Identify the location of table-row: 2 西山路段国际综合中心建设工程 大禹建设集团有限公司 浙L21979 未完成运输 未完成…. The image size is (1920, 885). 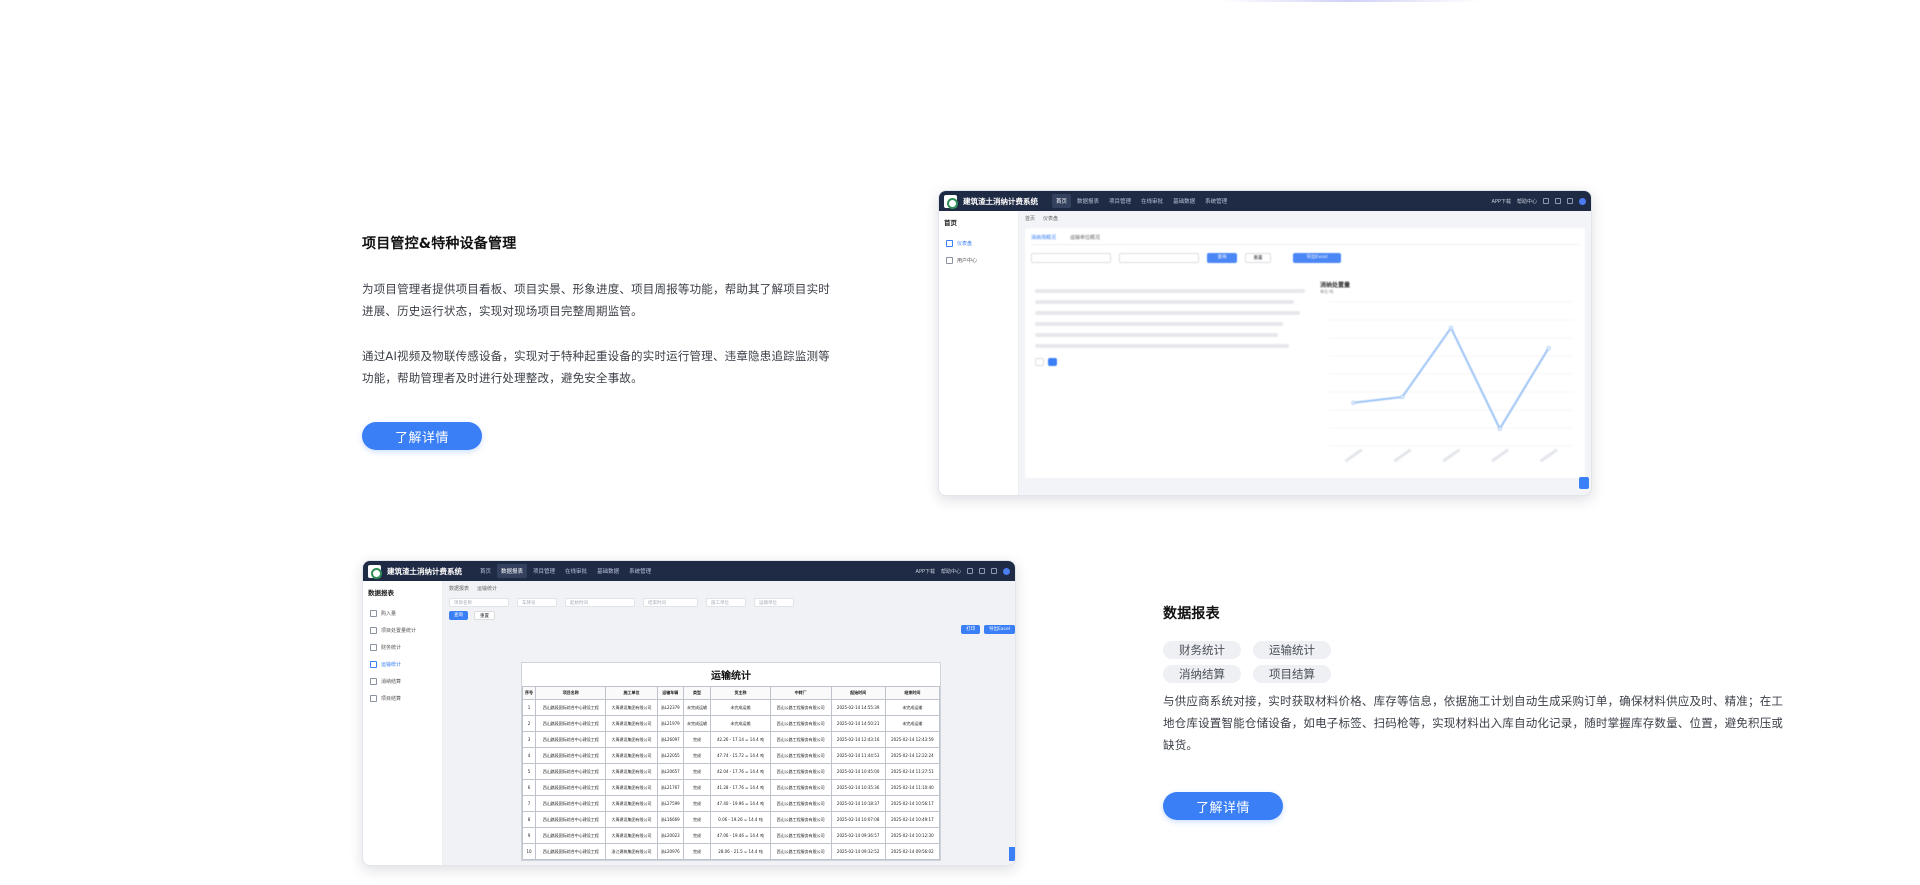
(731, 723).